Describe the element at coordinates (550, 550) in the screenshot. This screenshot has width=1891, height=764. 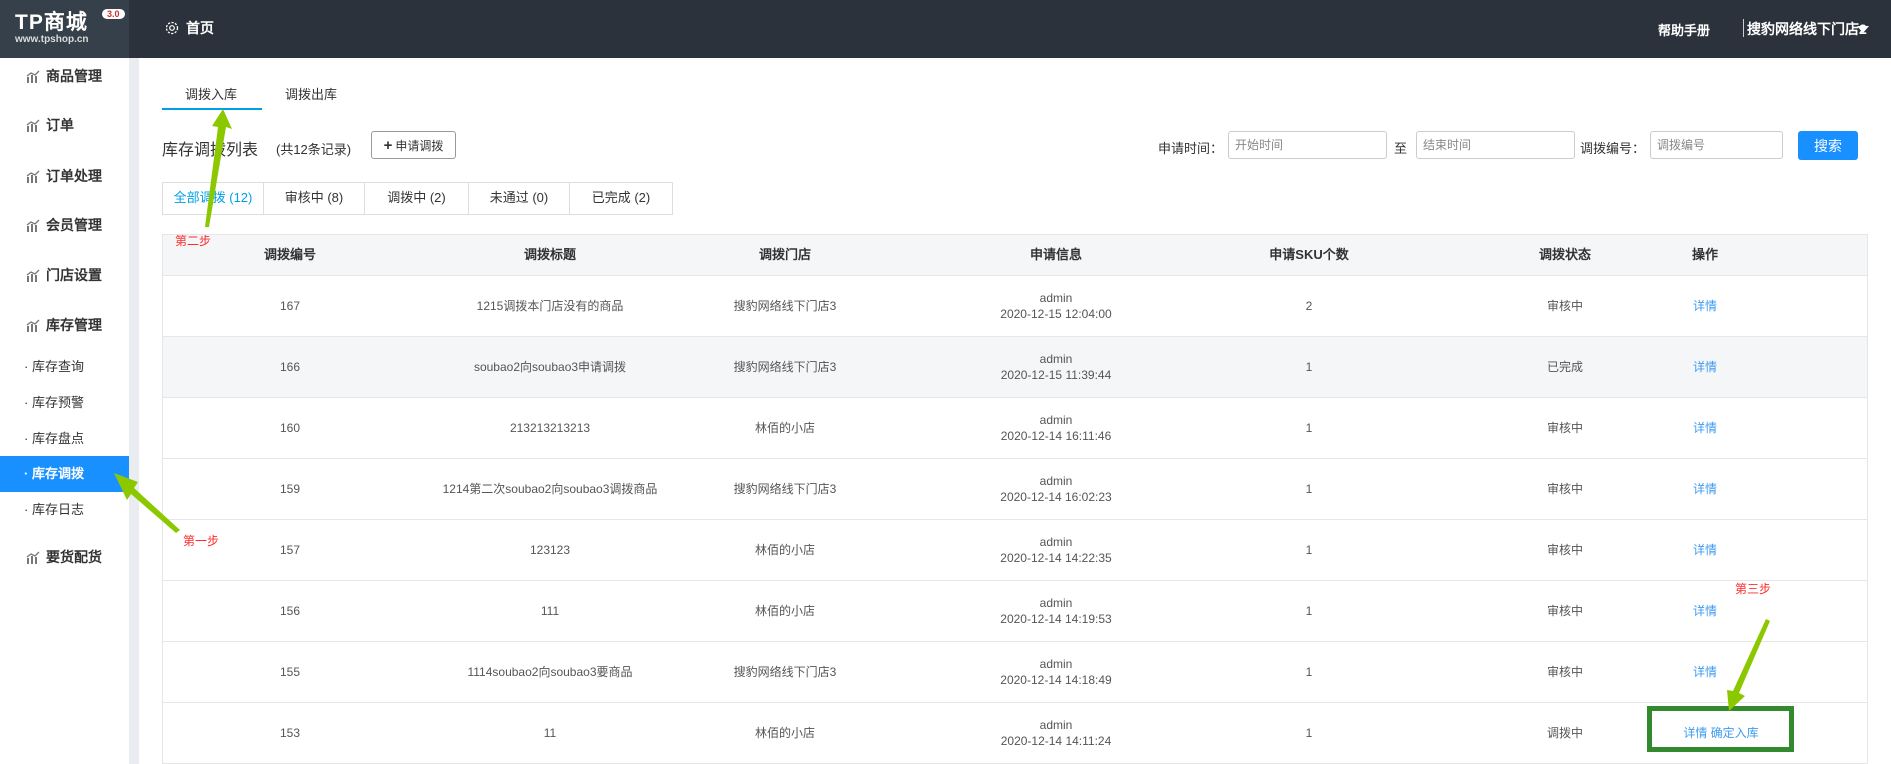
I see `cell-title: 123123` at that location.